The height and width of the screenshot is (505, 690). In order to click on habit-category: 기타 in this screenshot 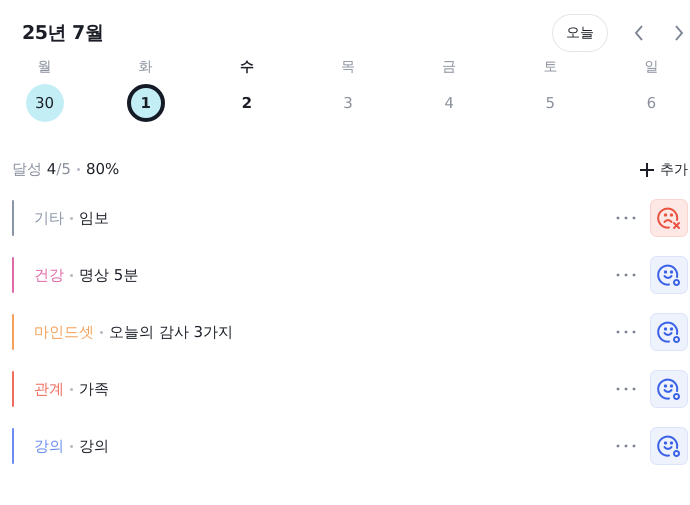, I will do `click(49, 218)`.